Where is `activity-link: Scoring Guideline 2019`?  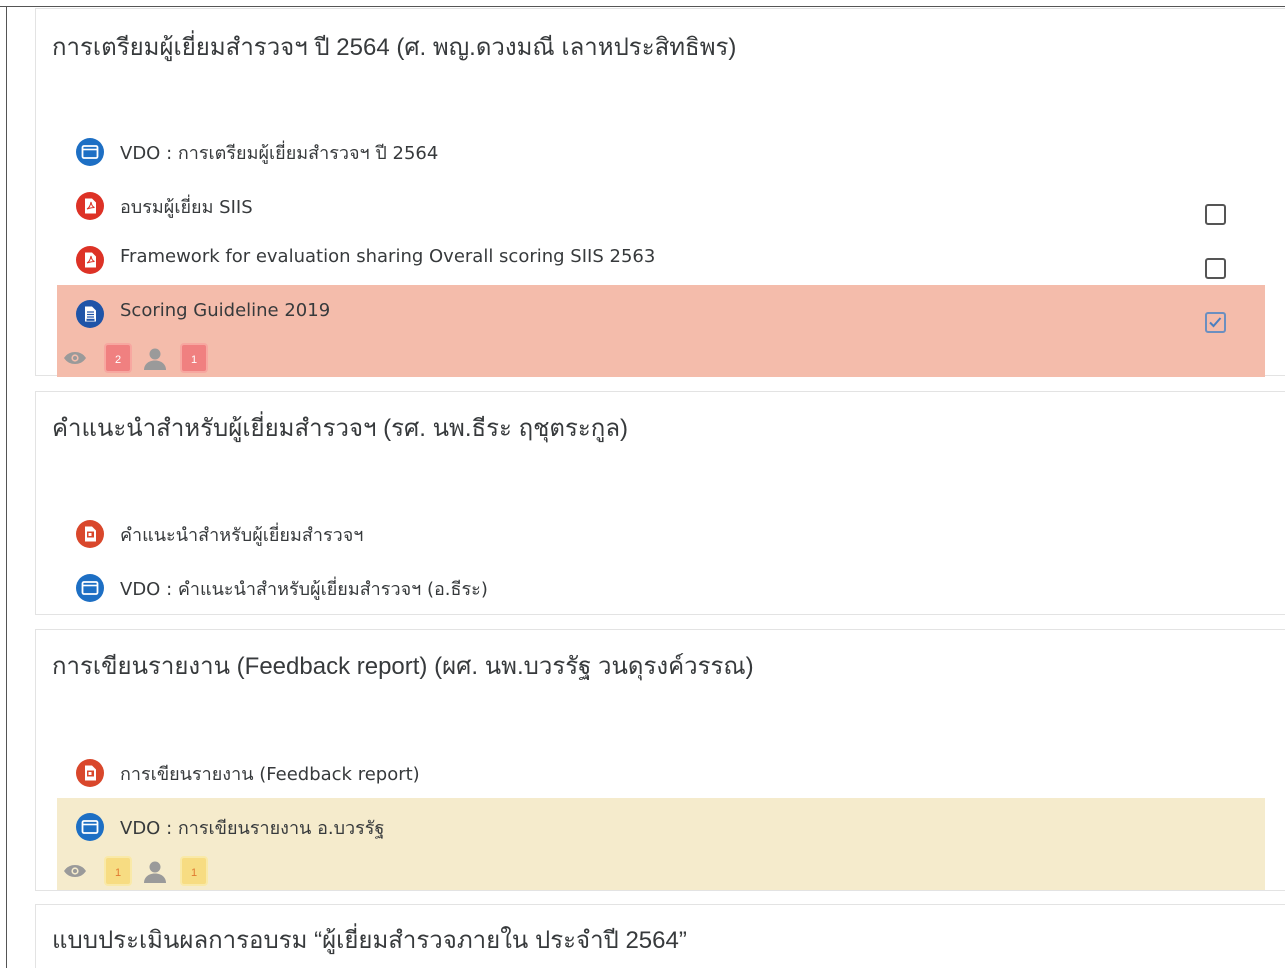 activity-link: Scoring Guideline 2019 is located at coordinates (225, 310).